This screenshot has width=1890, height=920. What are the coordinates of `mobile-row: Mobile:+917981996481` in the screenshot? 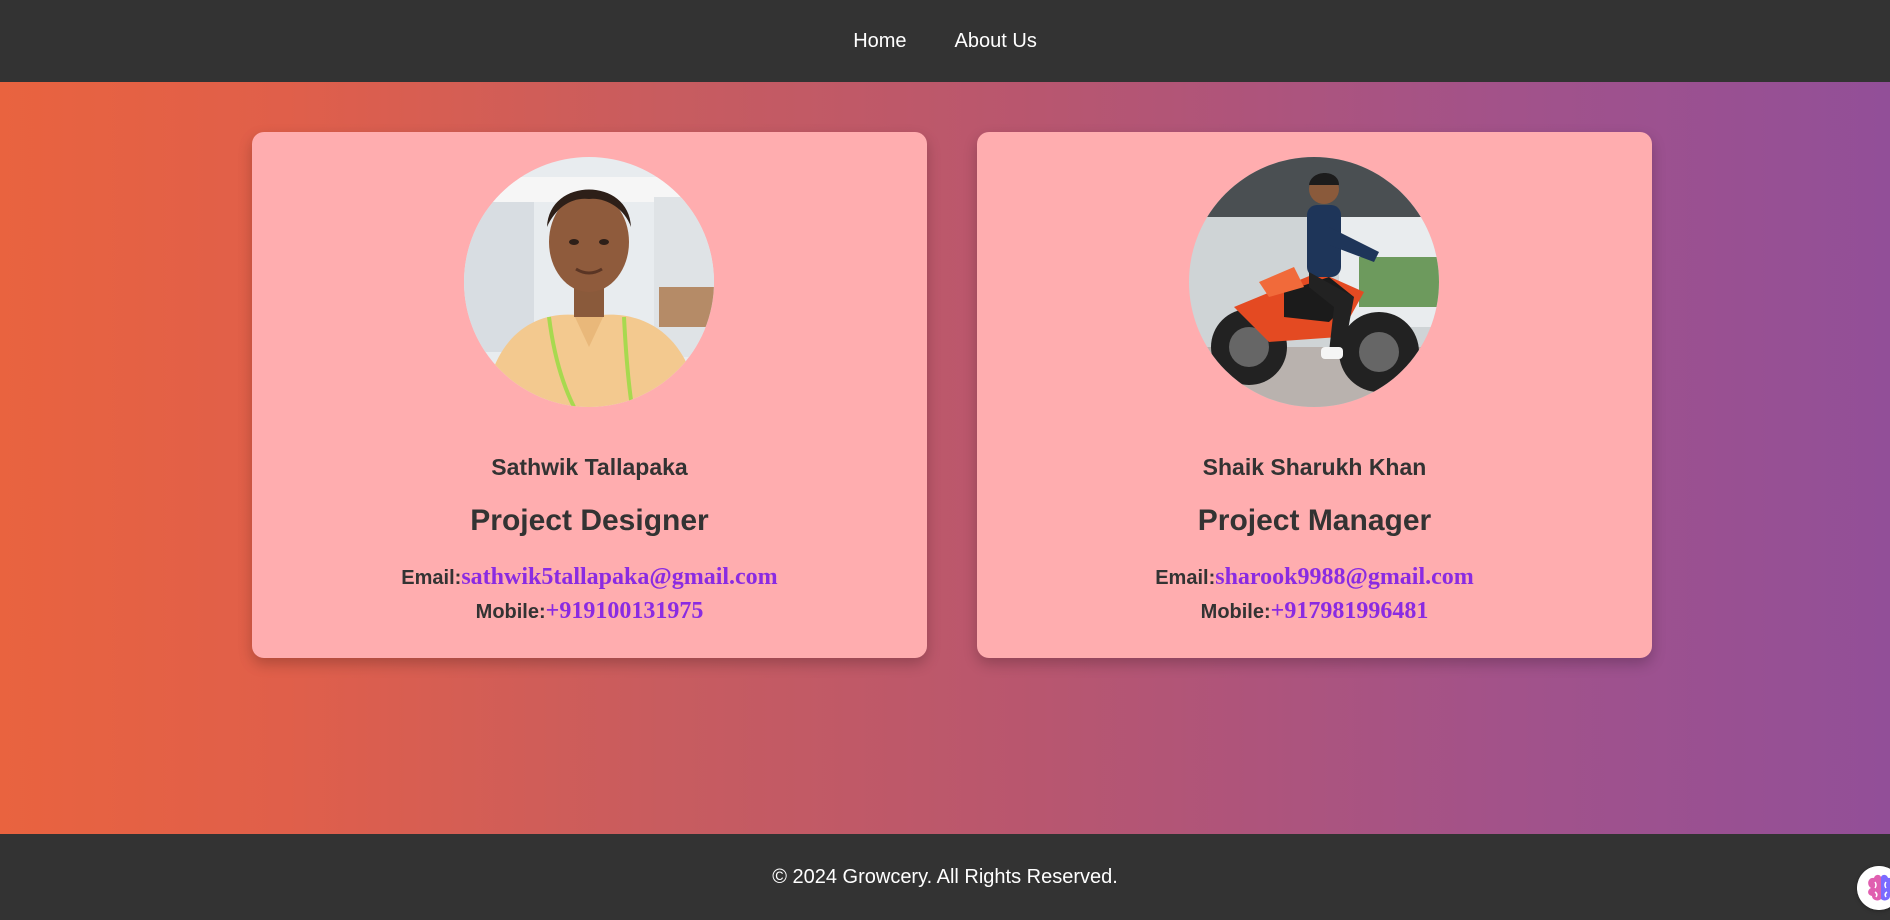 It's located at (1314, 611).